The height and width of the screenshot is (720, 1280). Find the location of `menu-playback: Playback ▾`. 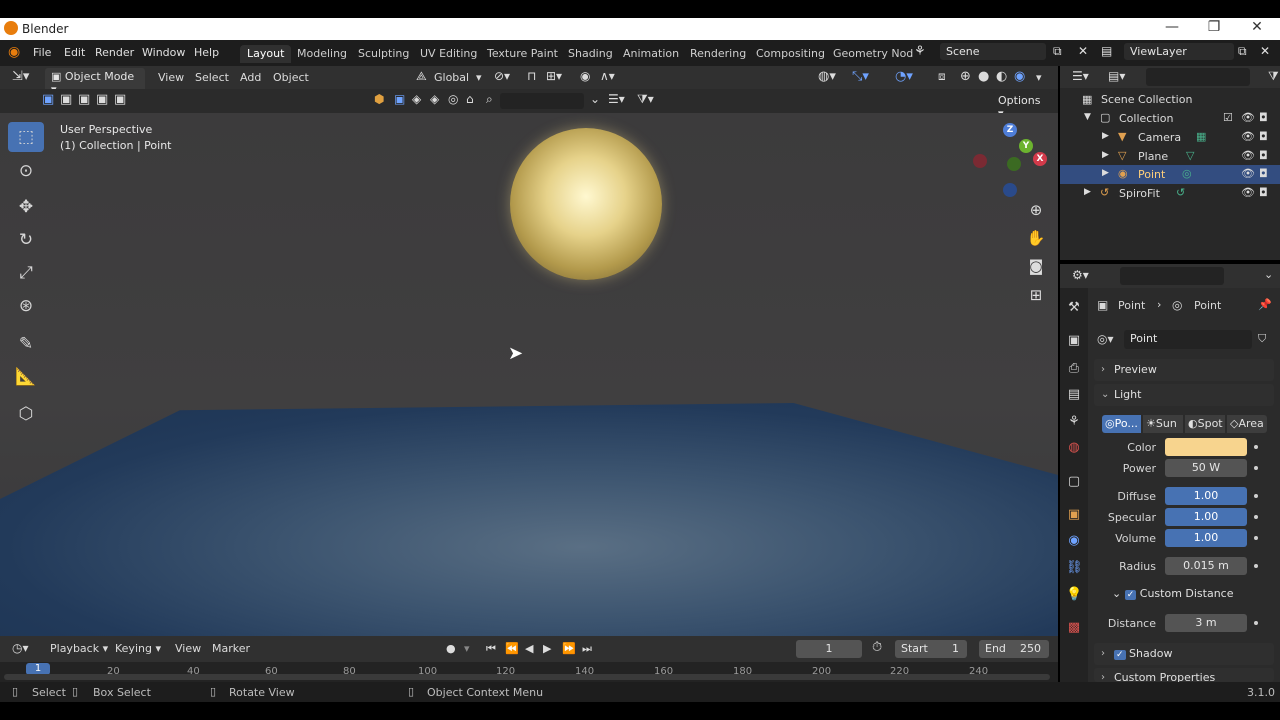

menu-playback: Playback ▾ is located at coordinates (79, 648).